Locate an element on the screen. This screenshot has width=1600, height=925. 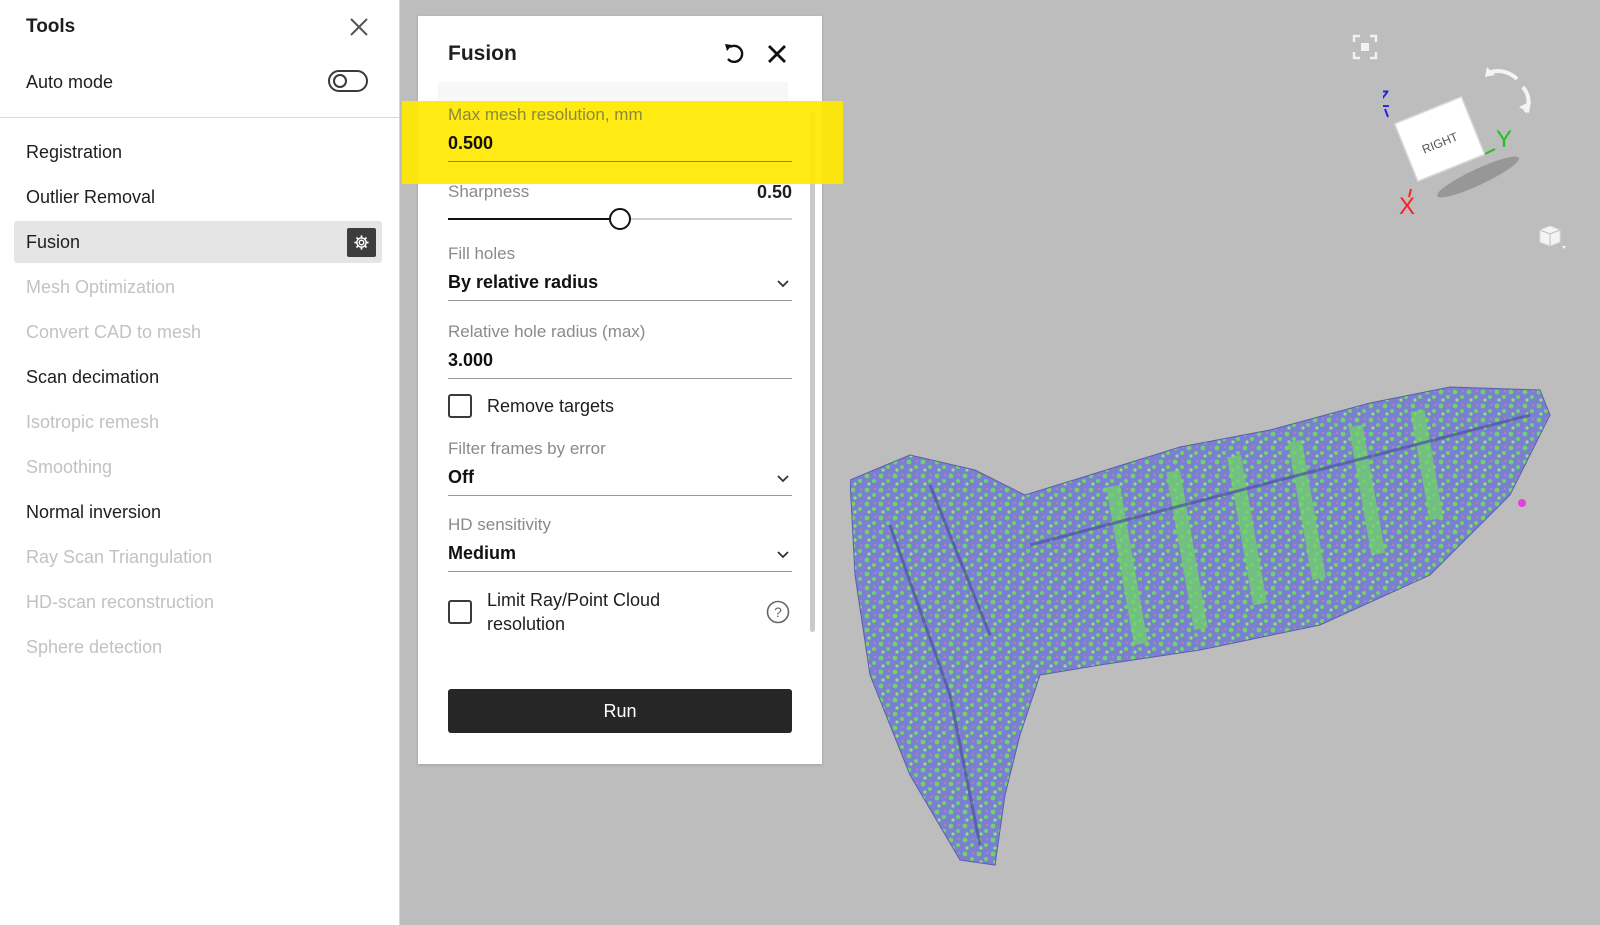
tool-item-label: Normal inversion is located at coordinates (94, 512).